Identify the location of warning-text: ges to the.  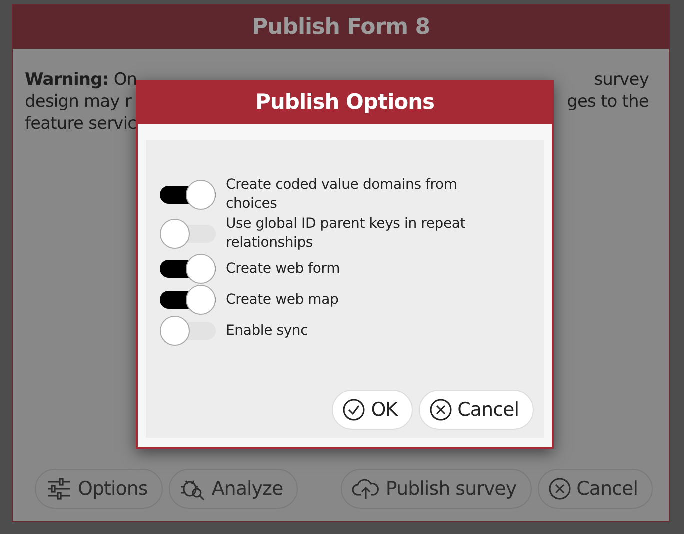
(608, 102).